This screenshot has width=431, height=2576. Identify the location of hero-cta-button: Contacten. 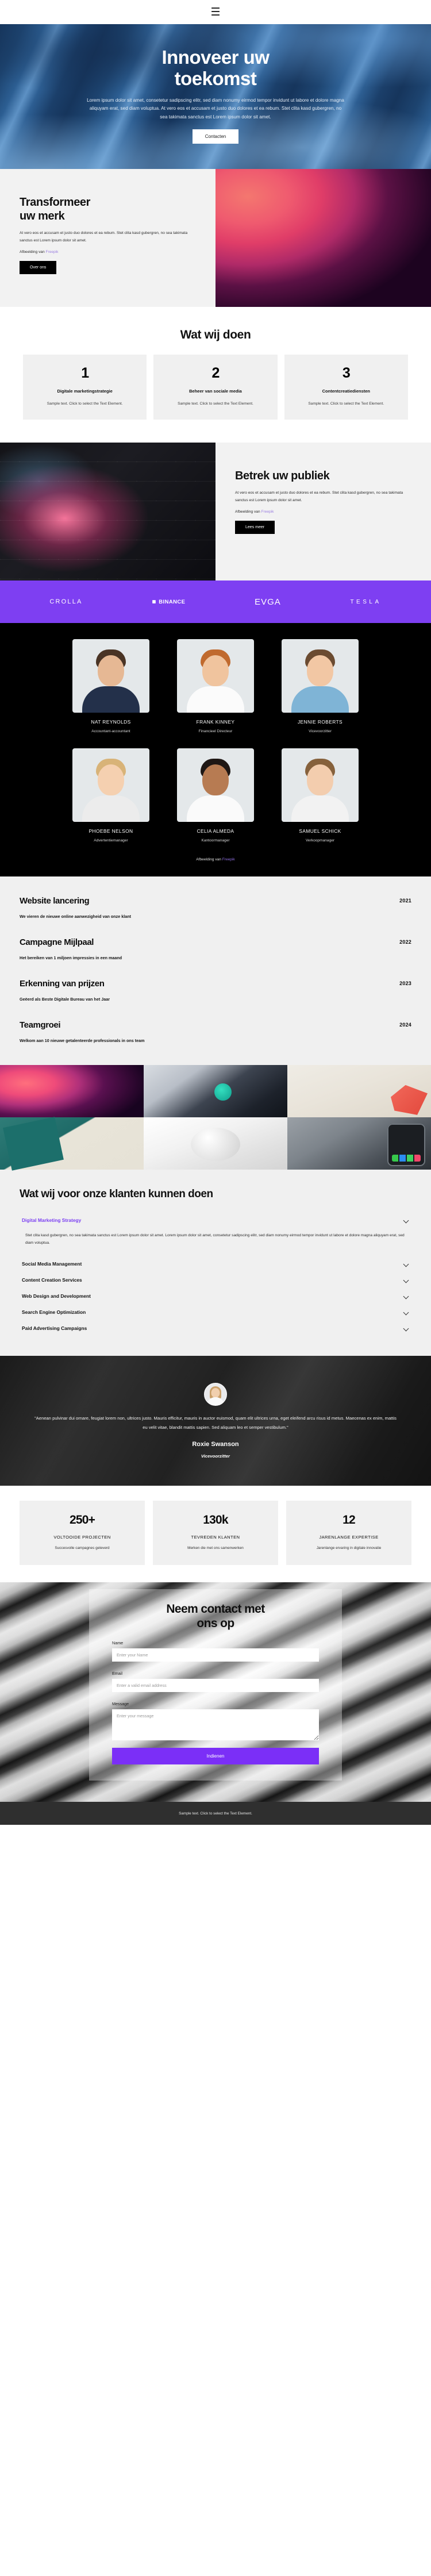
(215, 136).